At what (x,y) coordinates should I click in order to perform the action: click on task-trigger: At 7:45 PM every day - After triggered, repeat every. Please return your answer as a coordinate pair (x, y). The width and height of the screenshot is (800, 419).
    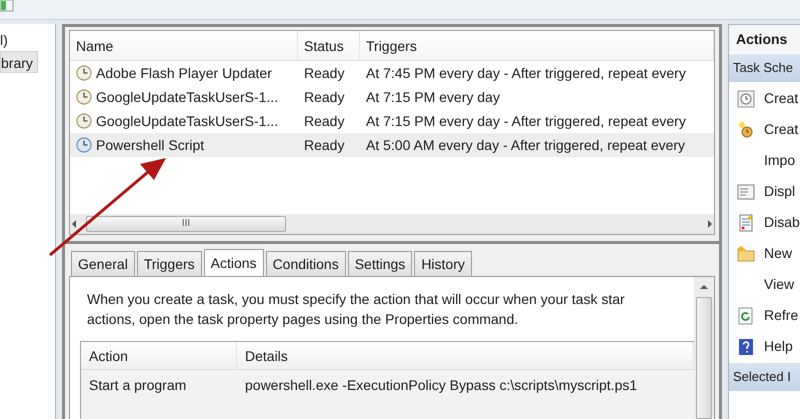
    Looking at the image, I should click on (526, 73).